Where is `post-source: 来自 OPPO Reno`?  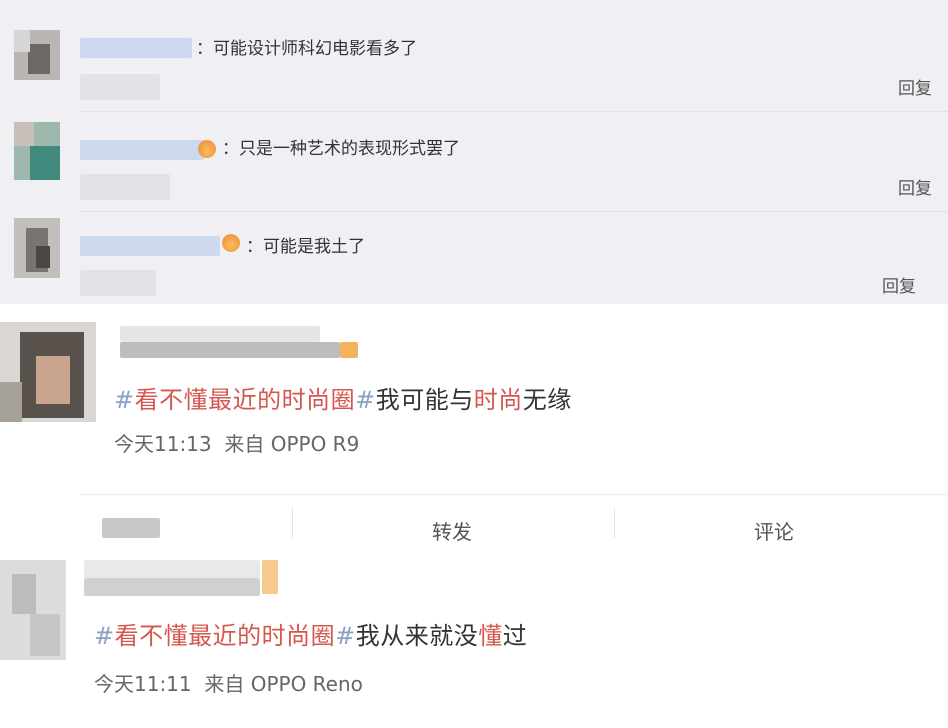 post-source: 来自 OPPO Reno is located at coordinates (283, 684).